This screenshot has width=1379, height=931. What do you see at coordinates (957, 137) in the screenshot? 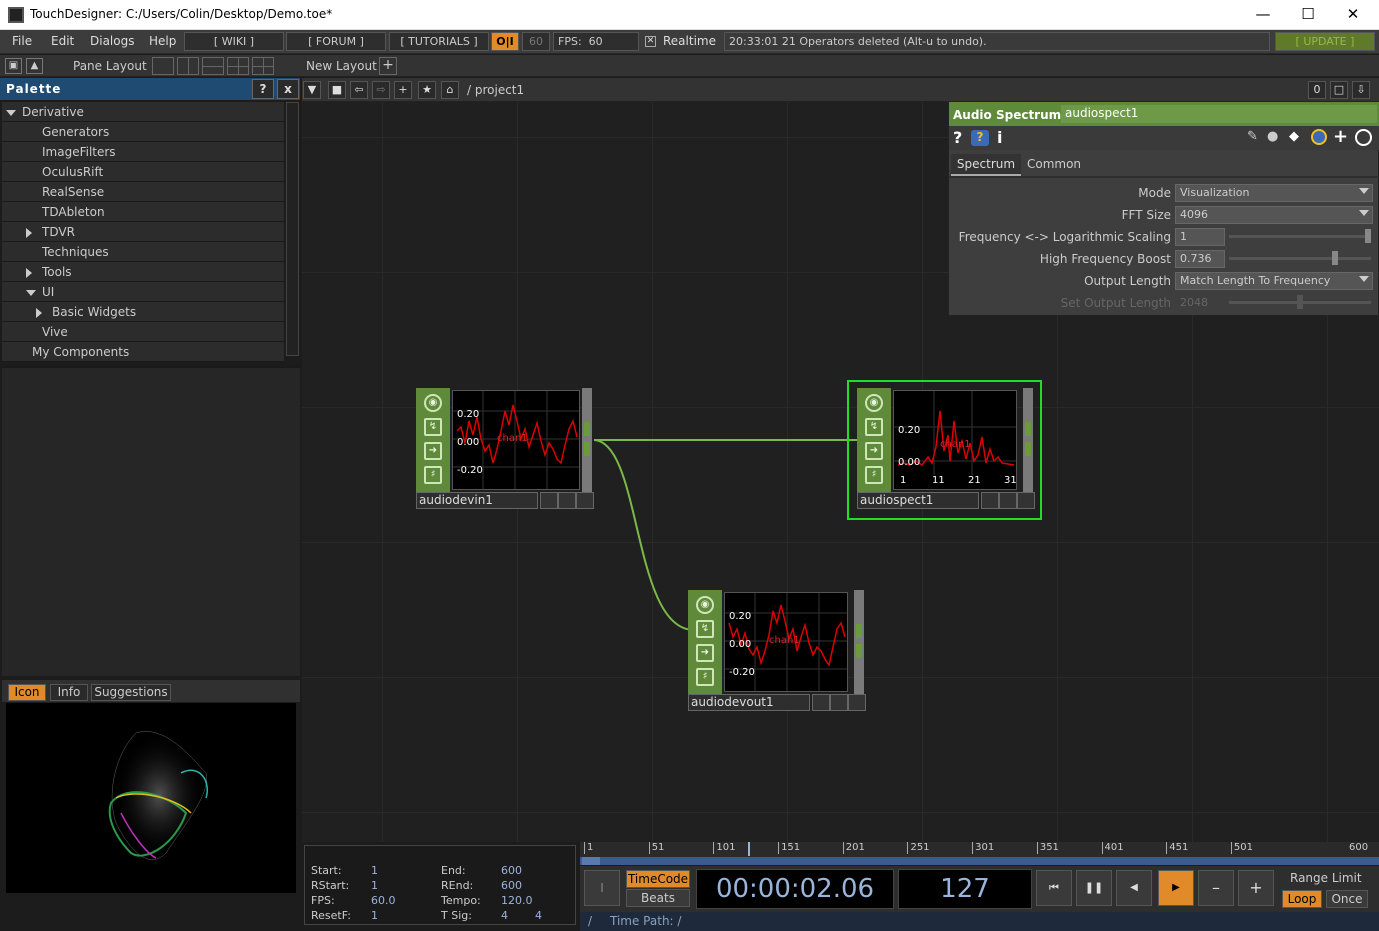
I see `help-icon: ?` at bounding box center [957, 137].